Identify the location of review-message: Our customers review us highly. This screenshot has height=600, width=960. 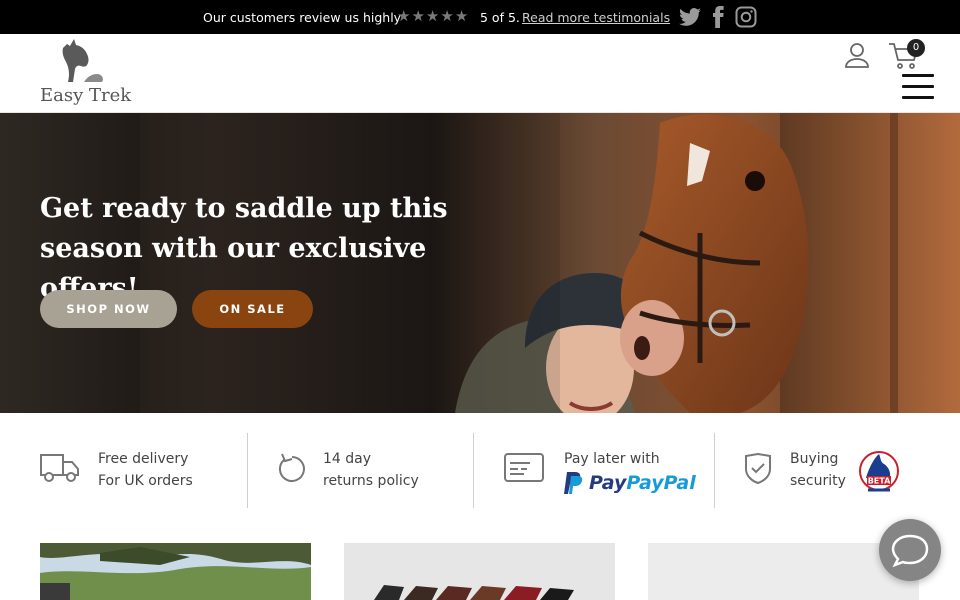
(302, 17).